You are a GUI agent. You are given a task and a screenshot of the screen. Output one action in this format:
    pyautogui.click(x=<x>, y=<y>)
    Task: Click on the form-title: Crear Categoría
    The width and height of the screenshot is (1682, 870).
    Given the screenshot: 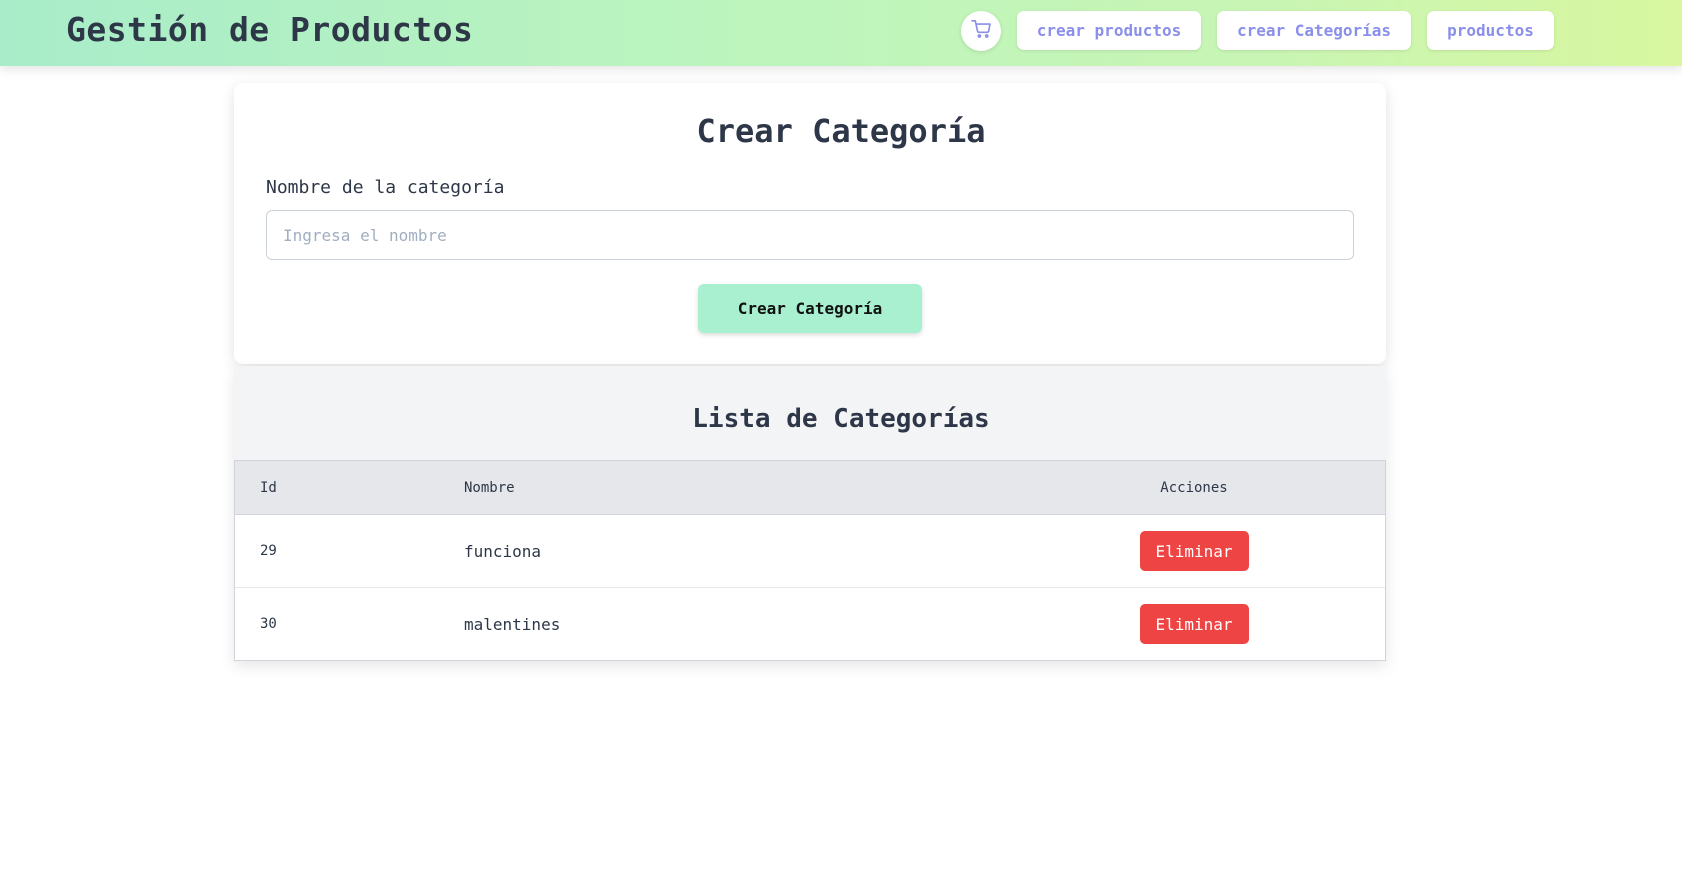 What is the action you would take?
    pyautogui.click(x=841, y=131)
    